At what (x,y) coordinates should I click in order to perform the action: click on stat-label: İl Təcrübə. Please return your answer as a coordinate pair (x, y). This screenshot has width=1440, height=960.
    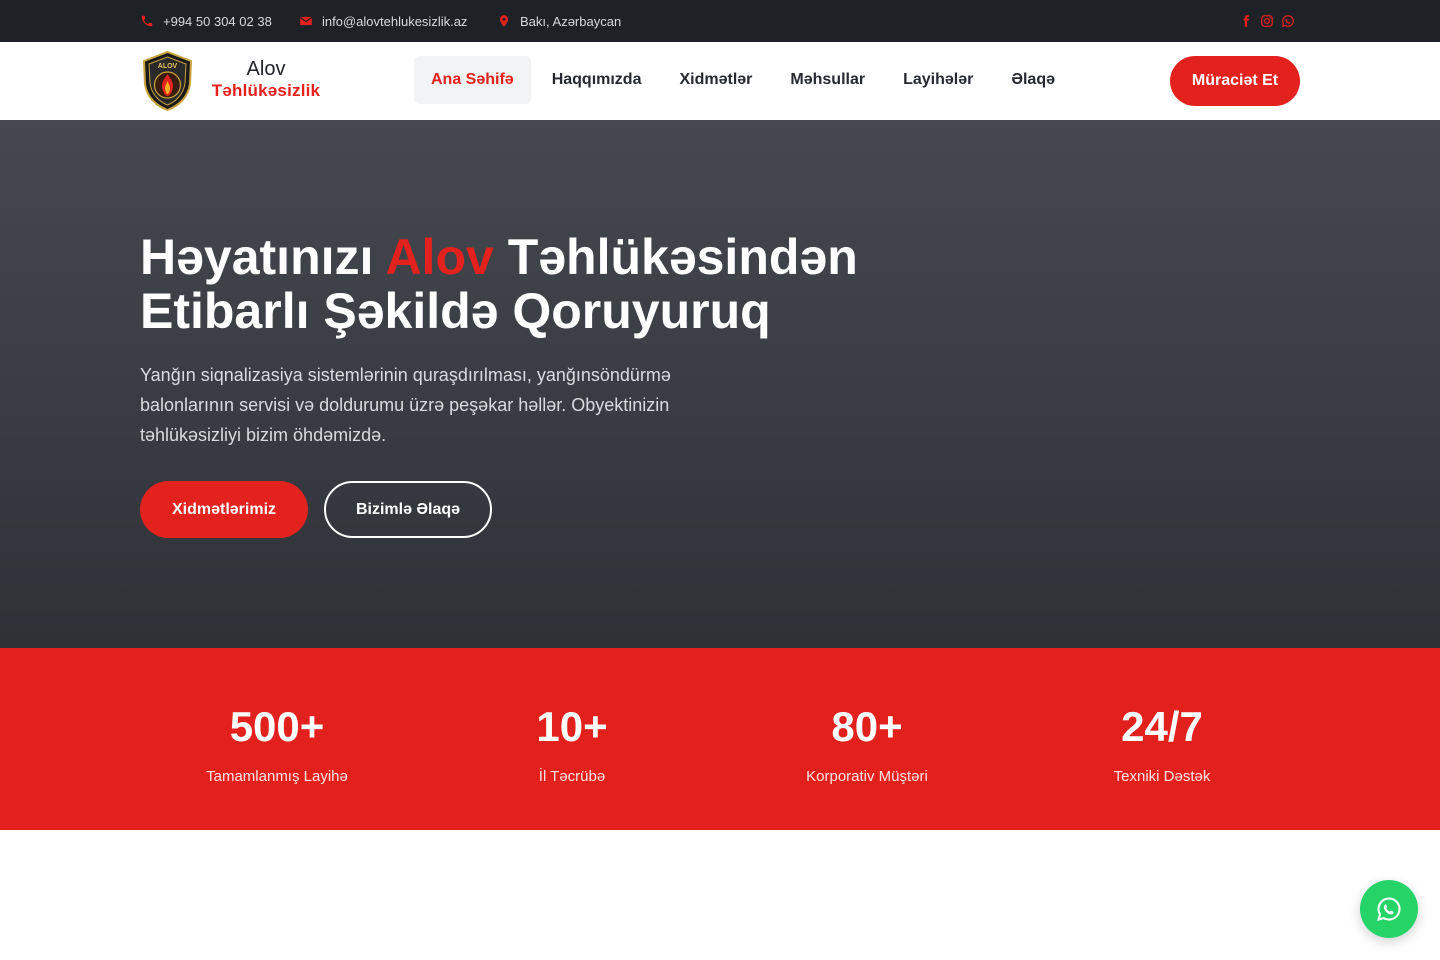
    Looking at the image, I should click on (572, 776).